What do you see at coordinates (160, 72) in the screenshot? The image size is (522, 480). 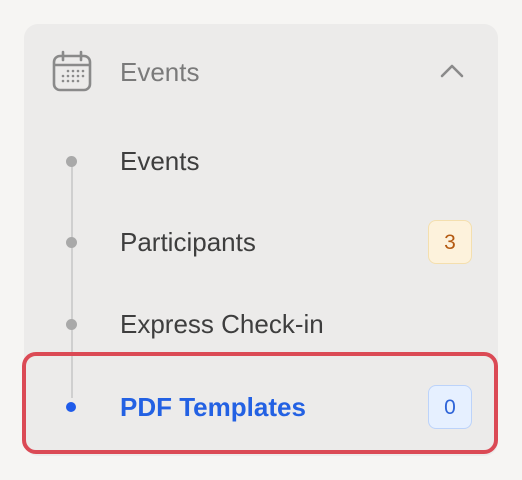 I see `group-title: Events` at bounding box center [160, 72].